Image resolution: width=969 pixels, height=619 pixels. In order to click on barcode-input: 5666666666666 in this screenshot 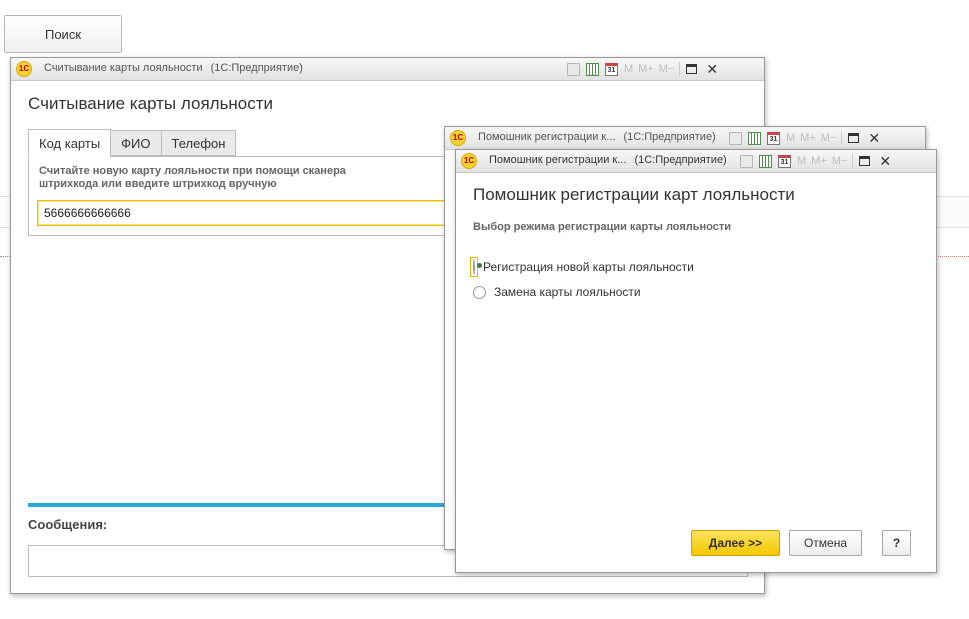, I will do `click(244, 213)`.